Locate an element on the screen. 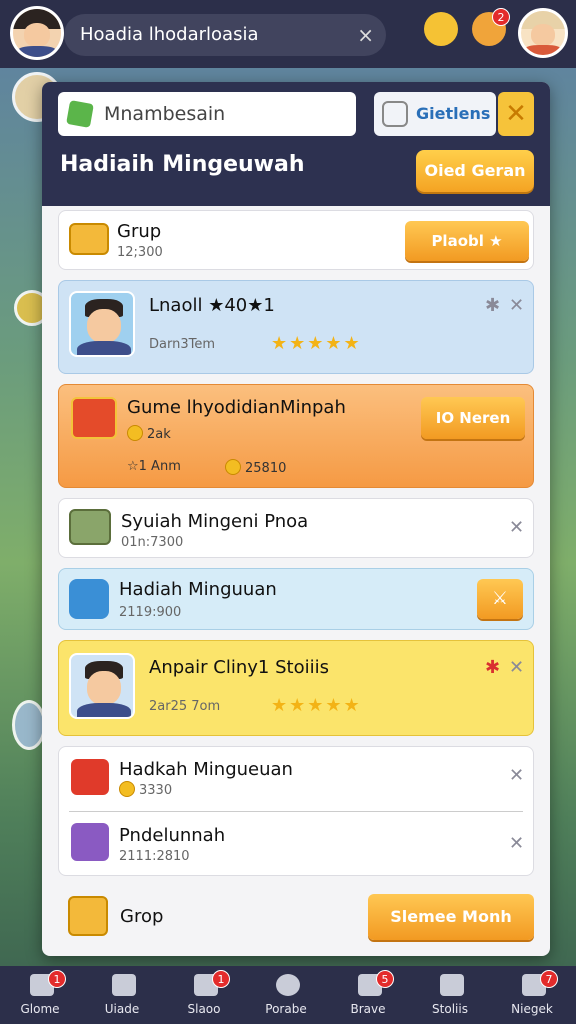  nav-label: Niegek is located at coordinates (532, 1009).